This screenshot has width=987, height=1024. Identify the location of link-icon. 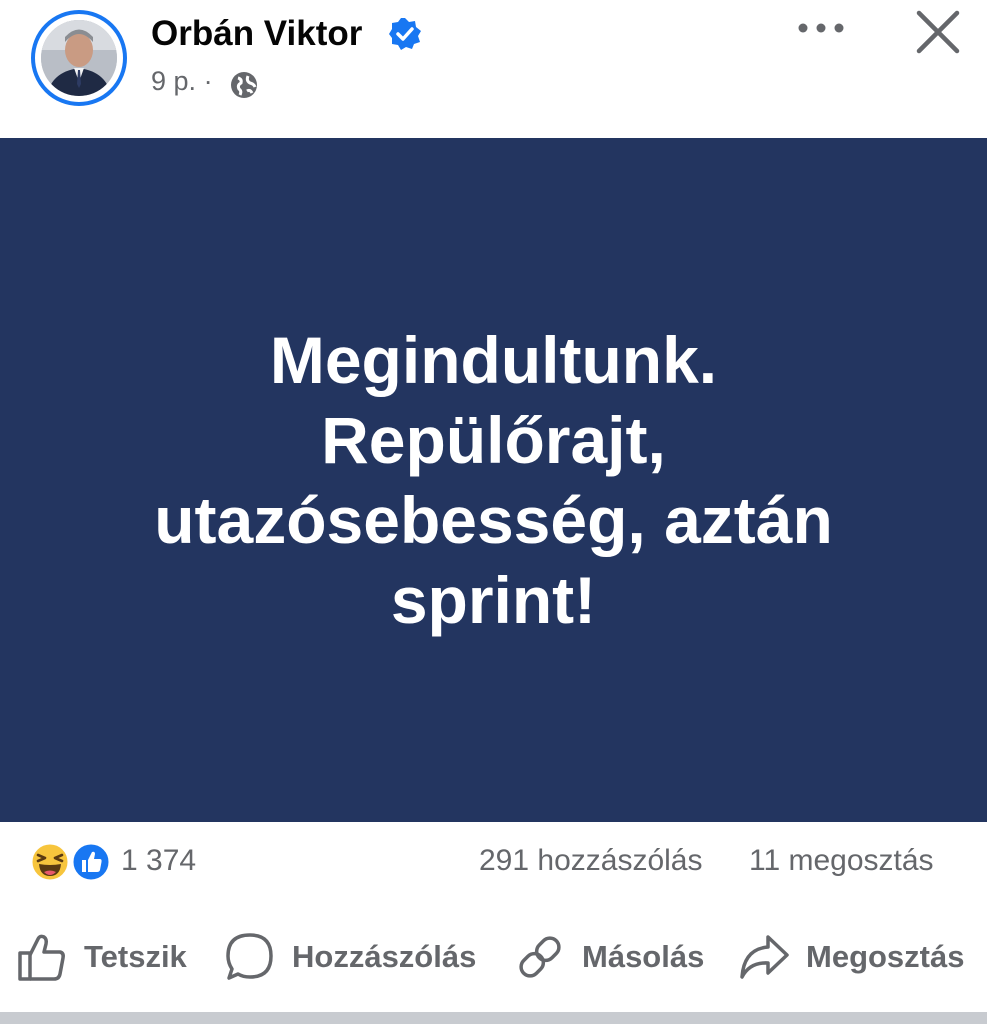
(540, 957).